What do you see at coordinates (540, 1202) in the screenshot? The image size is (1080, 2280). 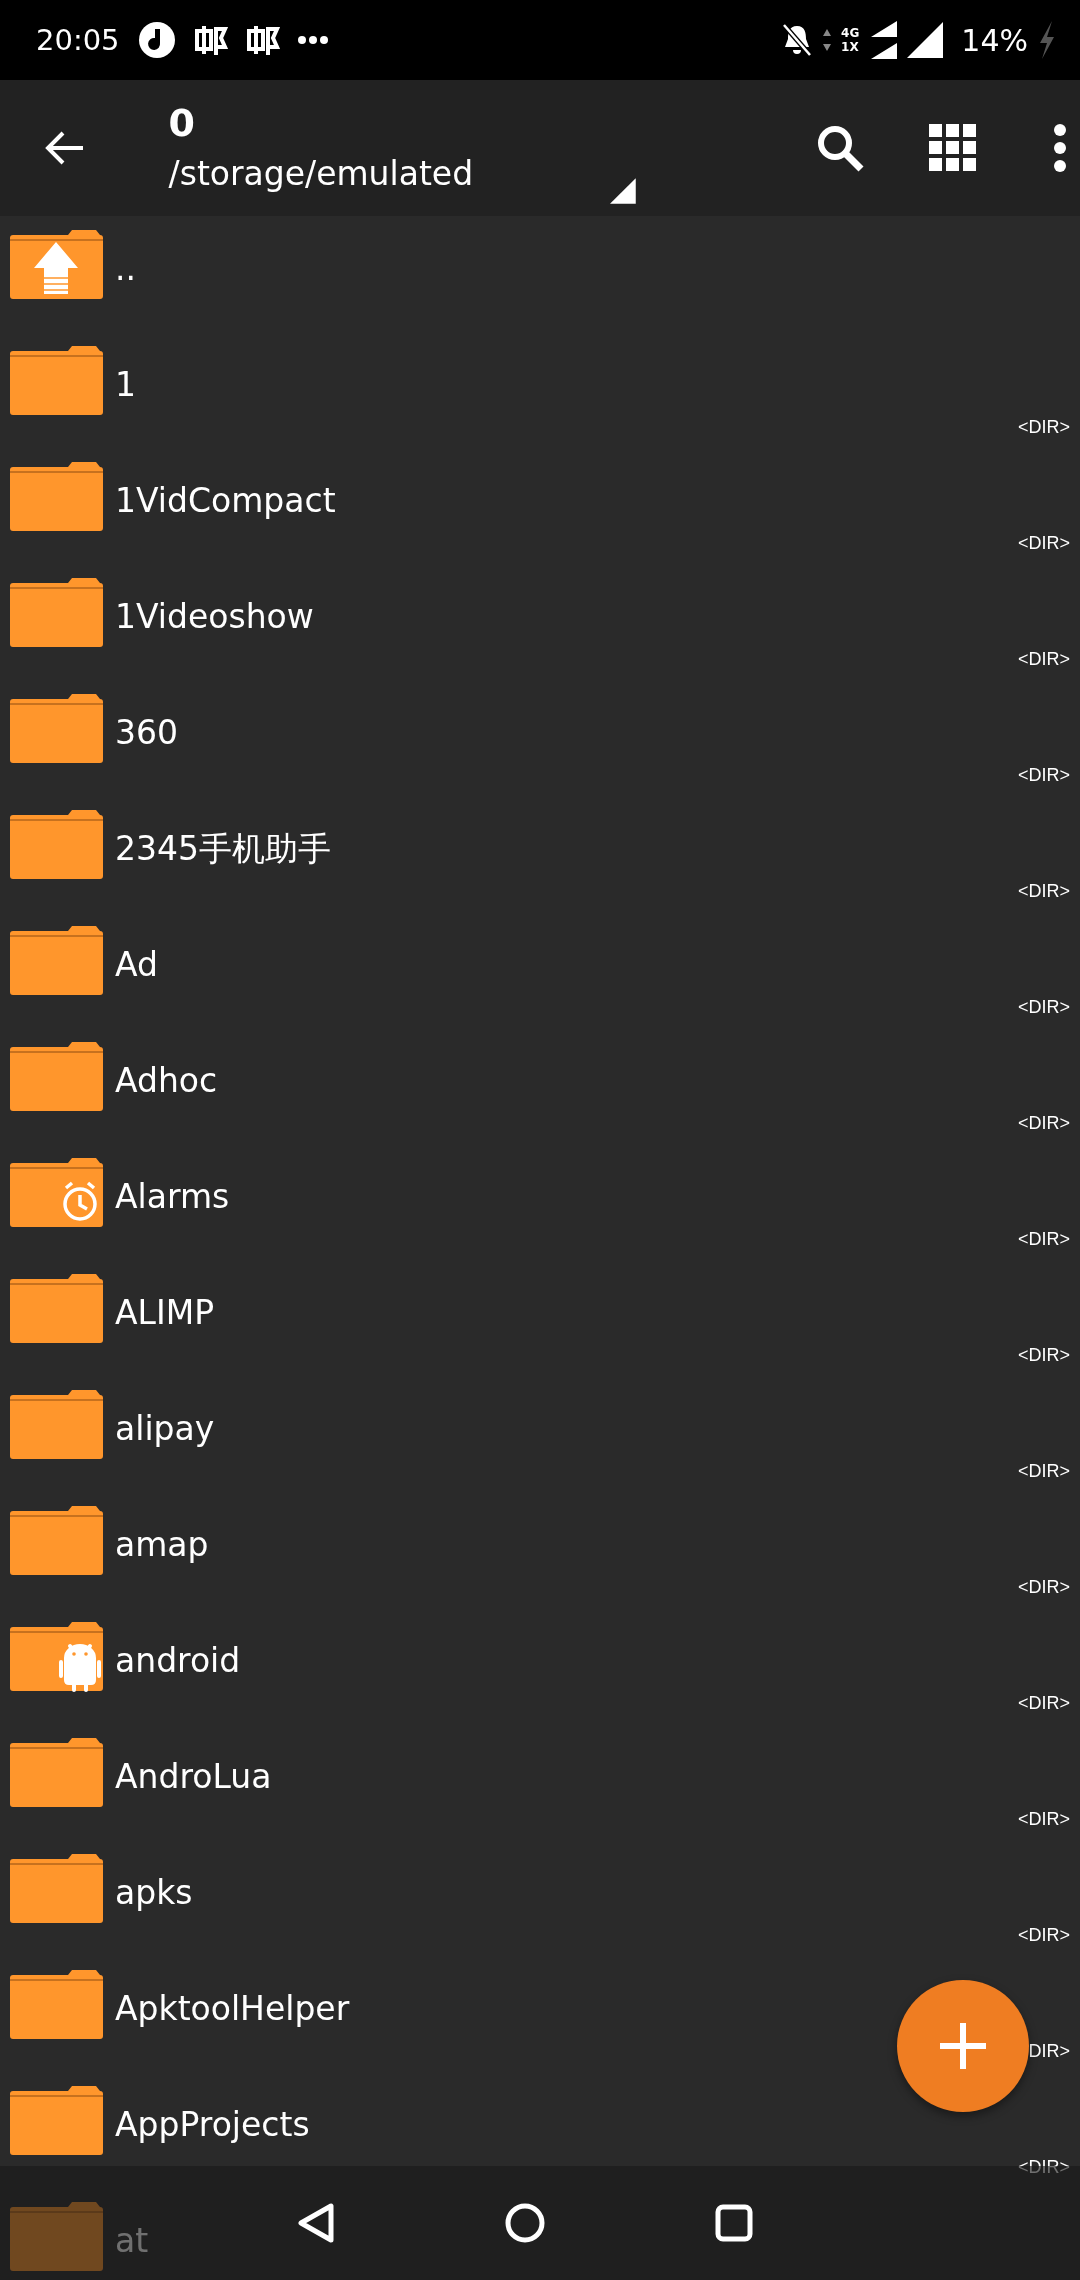 I see `file-row: Alarms <DIR>` at bounding box center [540, 1202].